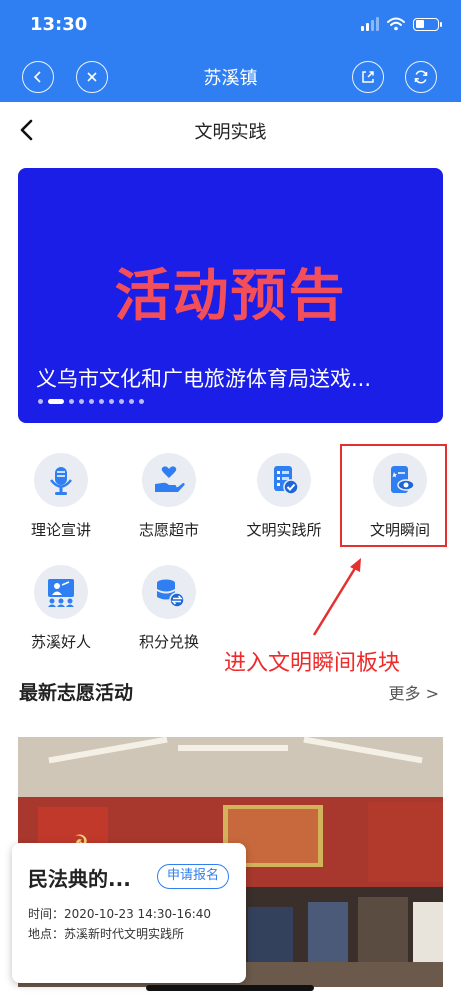 The height and width of the screenshot is (998, 461). Describe the element at coordinates (230, 26) in the screenshot. I see `status-bar: 13:30` at that location.